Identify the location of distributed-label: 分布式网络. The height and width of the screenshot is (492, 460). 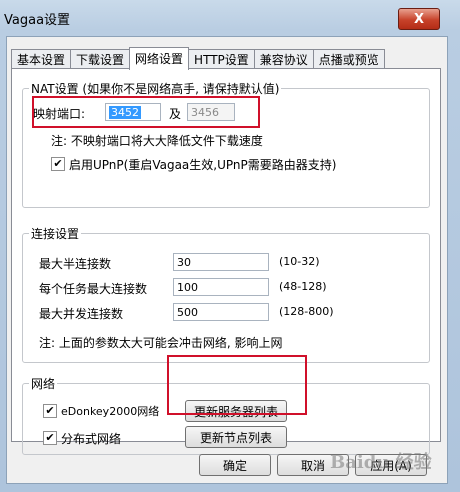
(91, 438).